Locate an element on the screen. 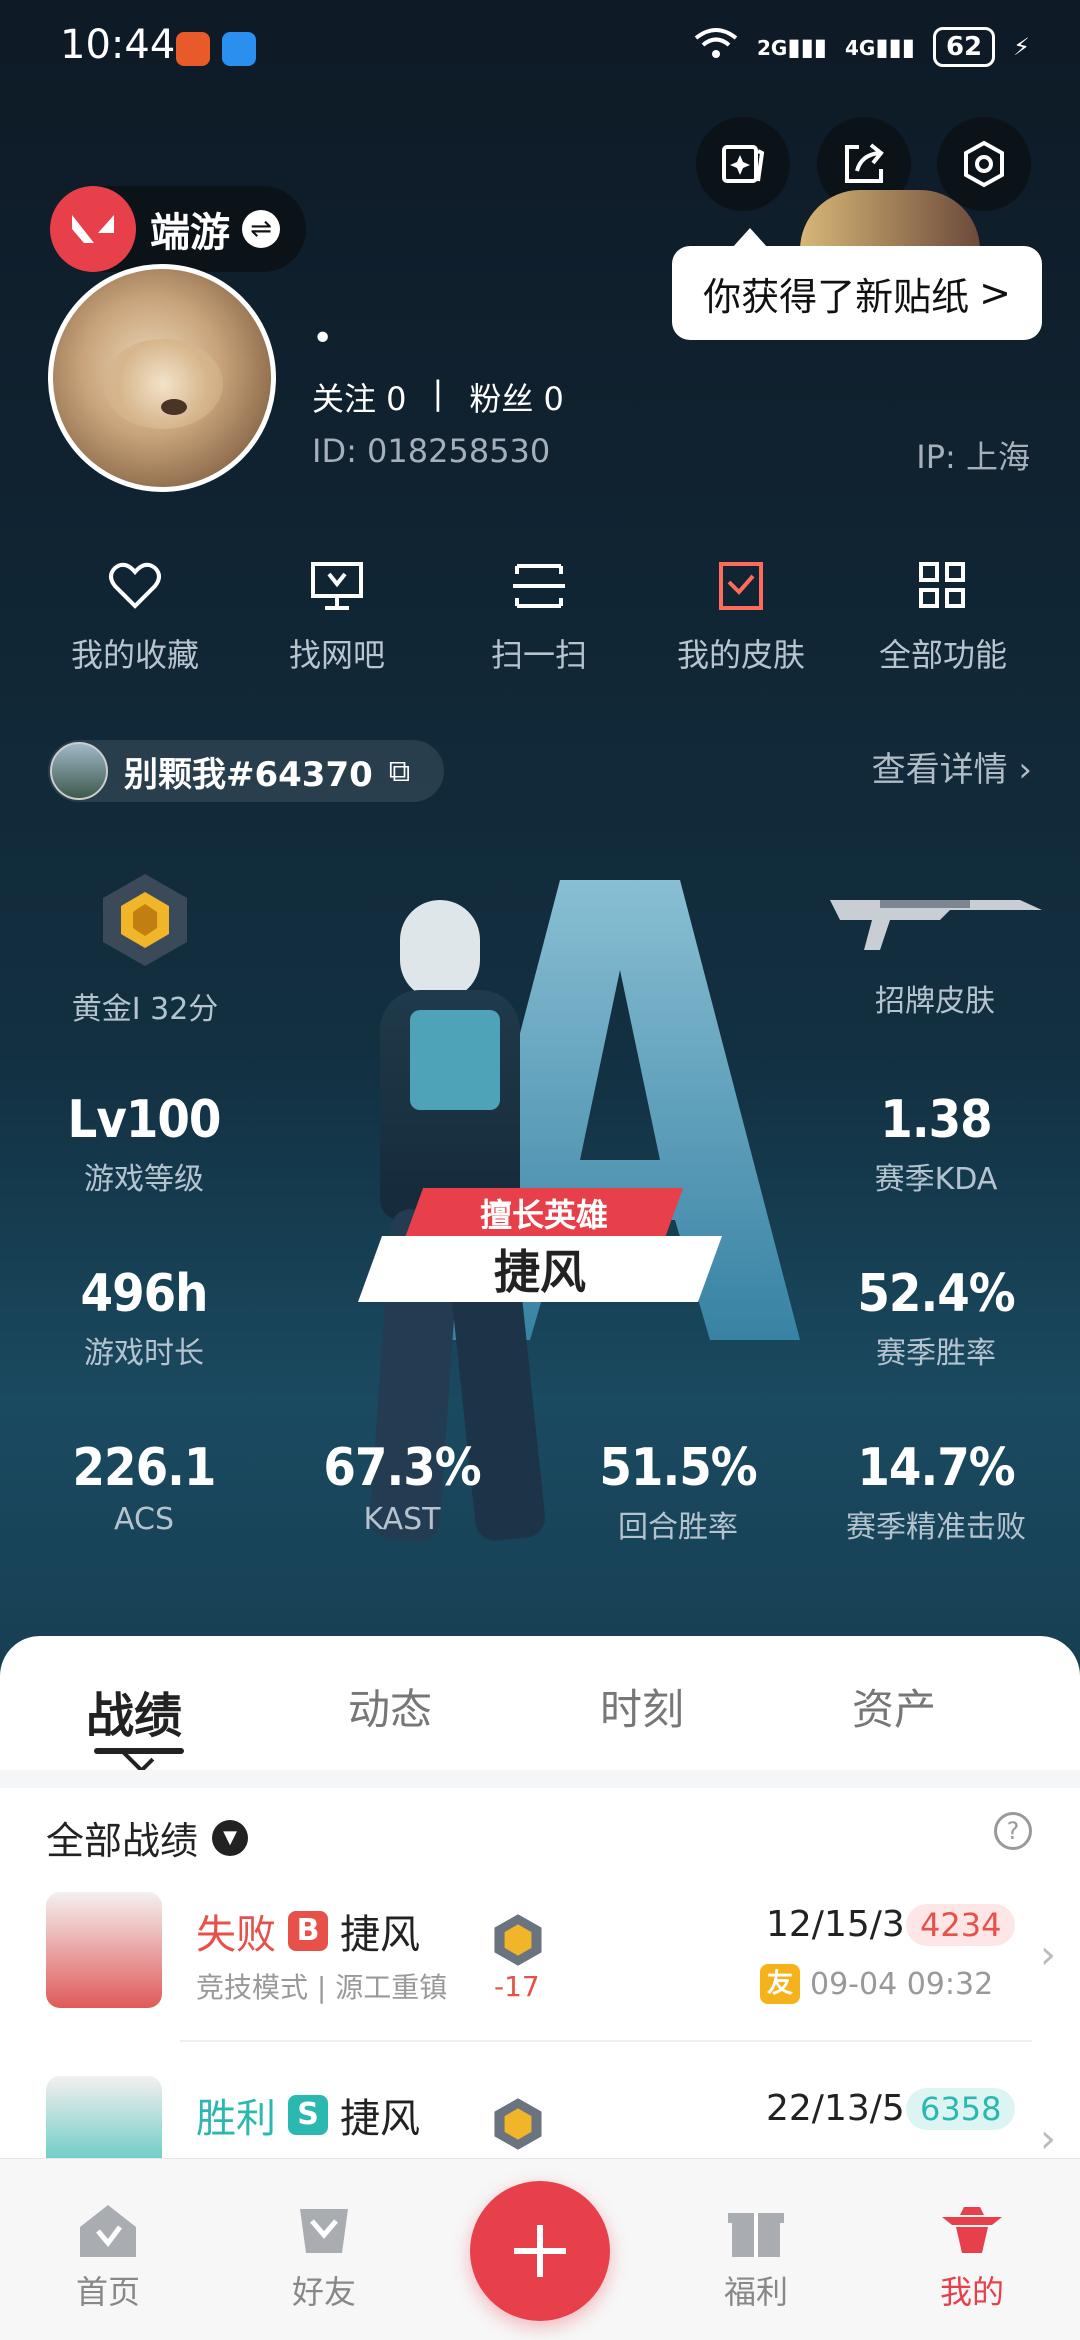  match-mode: 竞技模式 | 源工重镇 is located at coordinates (322, 1987).